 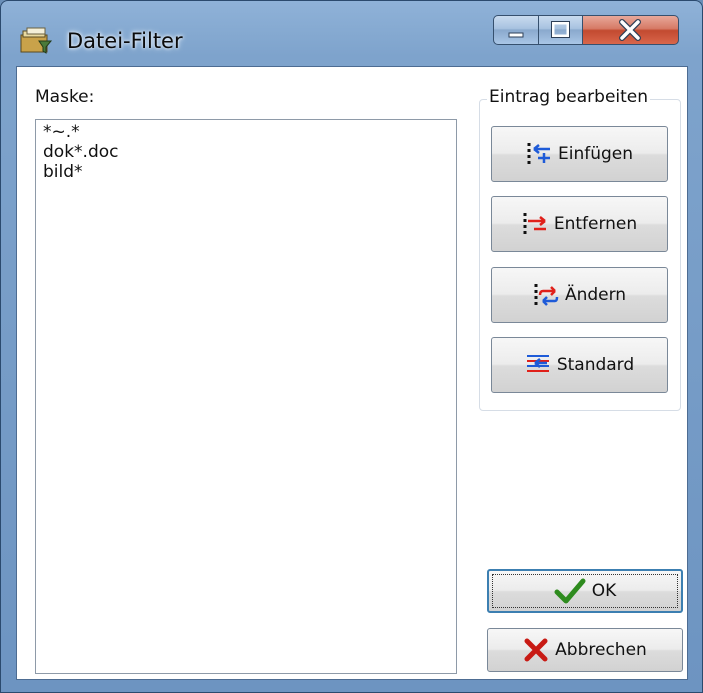 I want to click on default-list-icon, so click(x=537, y=363).